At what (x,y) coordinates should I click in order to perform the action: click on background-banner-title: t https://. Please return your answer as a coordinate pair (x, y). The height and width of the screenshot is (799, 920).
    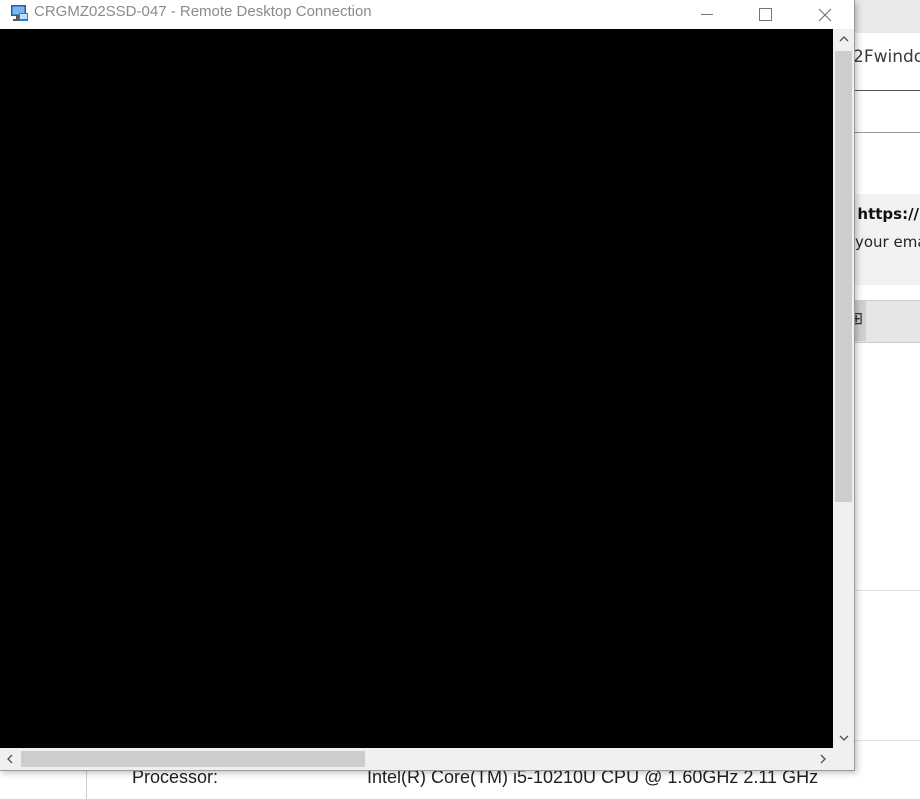
    Looking at the image, I should click on (882, 214).